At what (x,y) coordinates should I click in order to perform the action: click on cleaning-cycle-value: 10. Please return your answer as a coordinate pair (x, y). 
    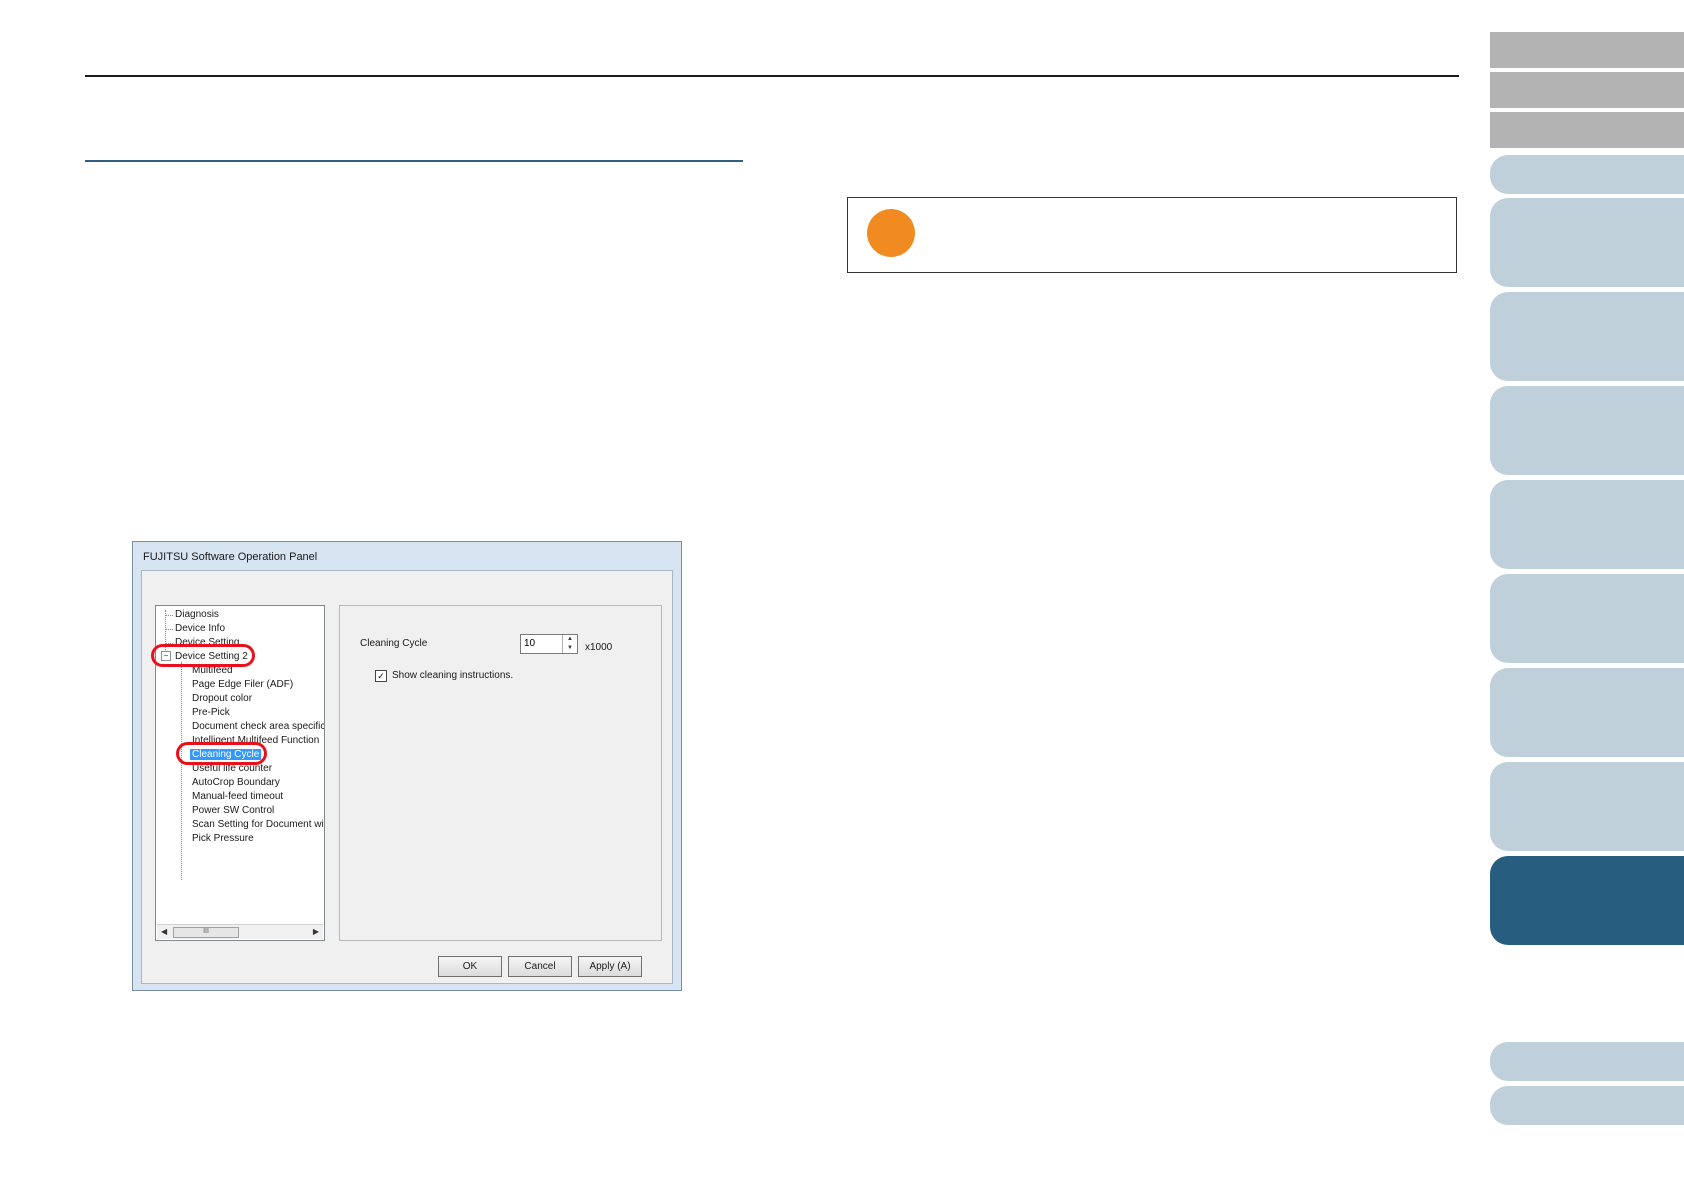
    Looking at the image, I should click on (529, 643).